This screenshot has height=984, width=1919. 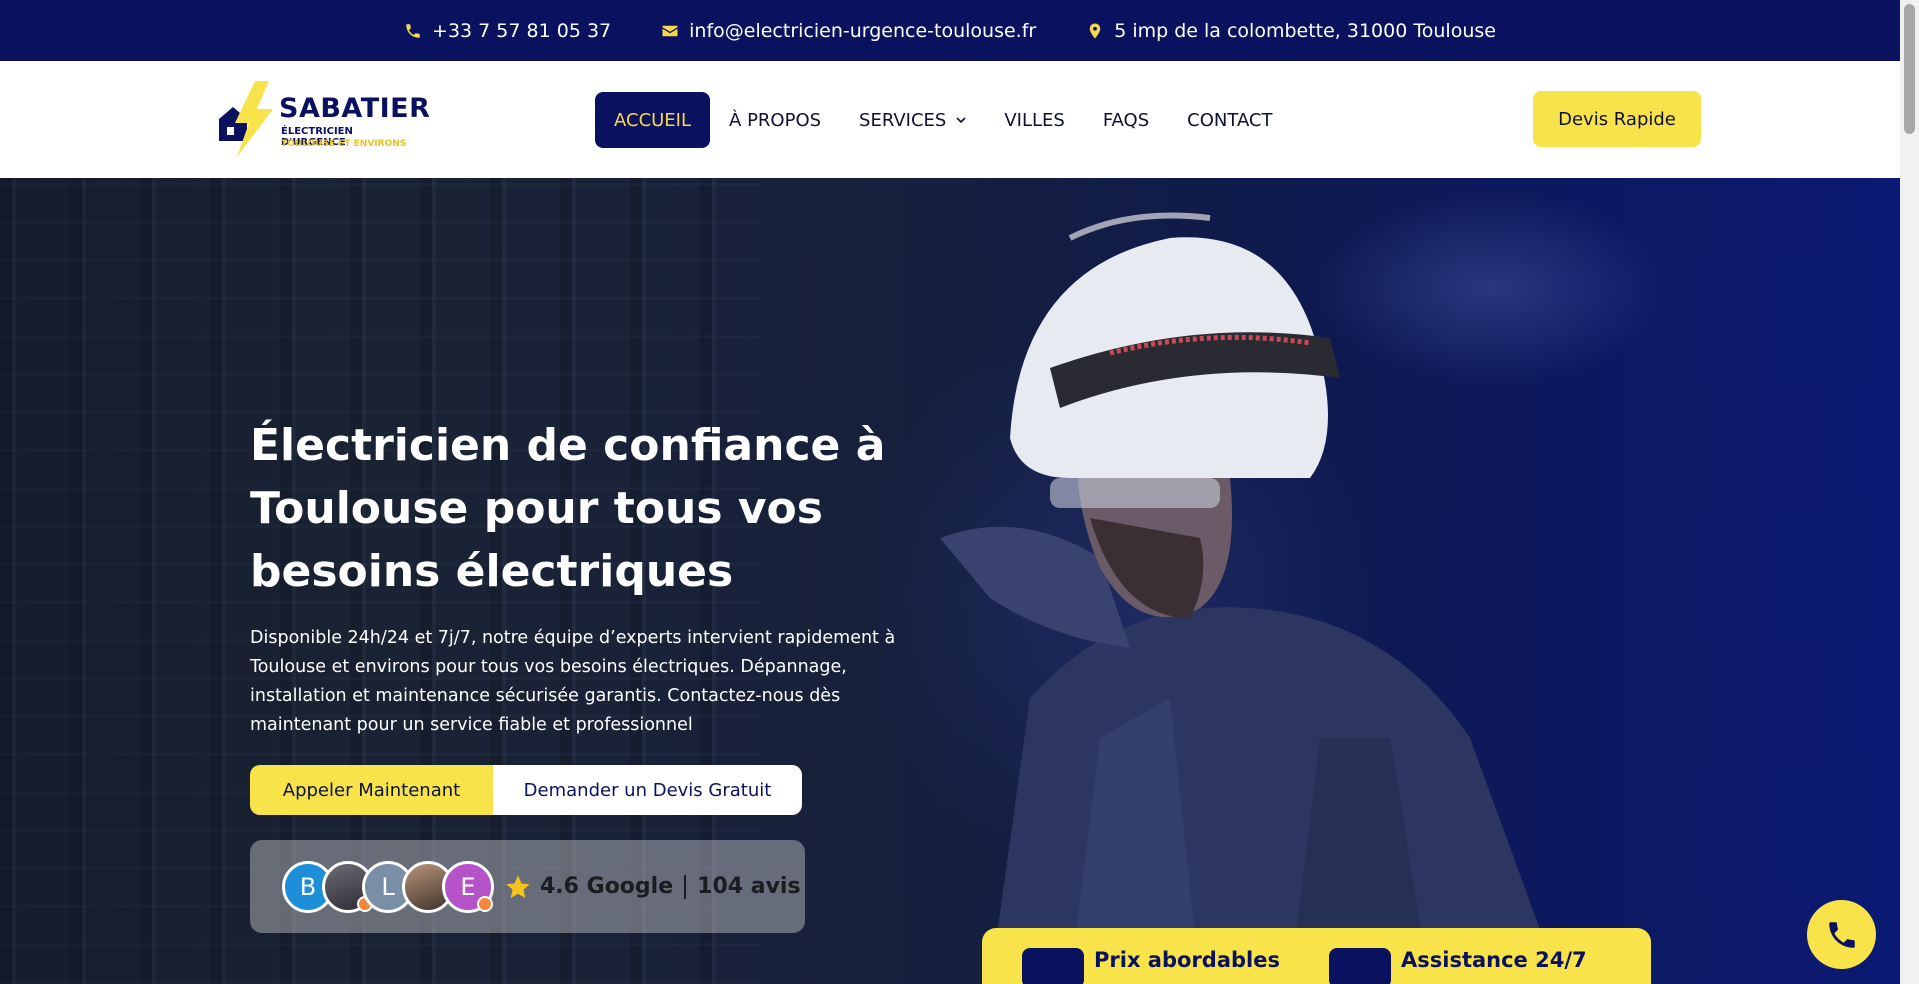 I want to click on support-icon, so click(x=1360, y=966).